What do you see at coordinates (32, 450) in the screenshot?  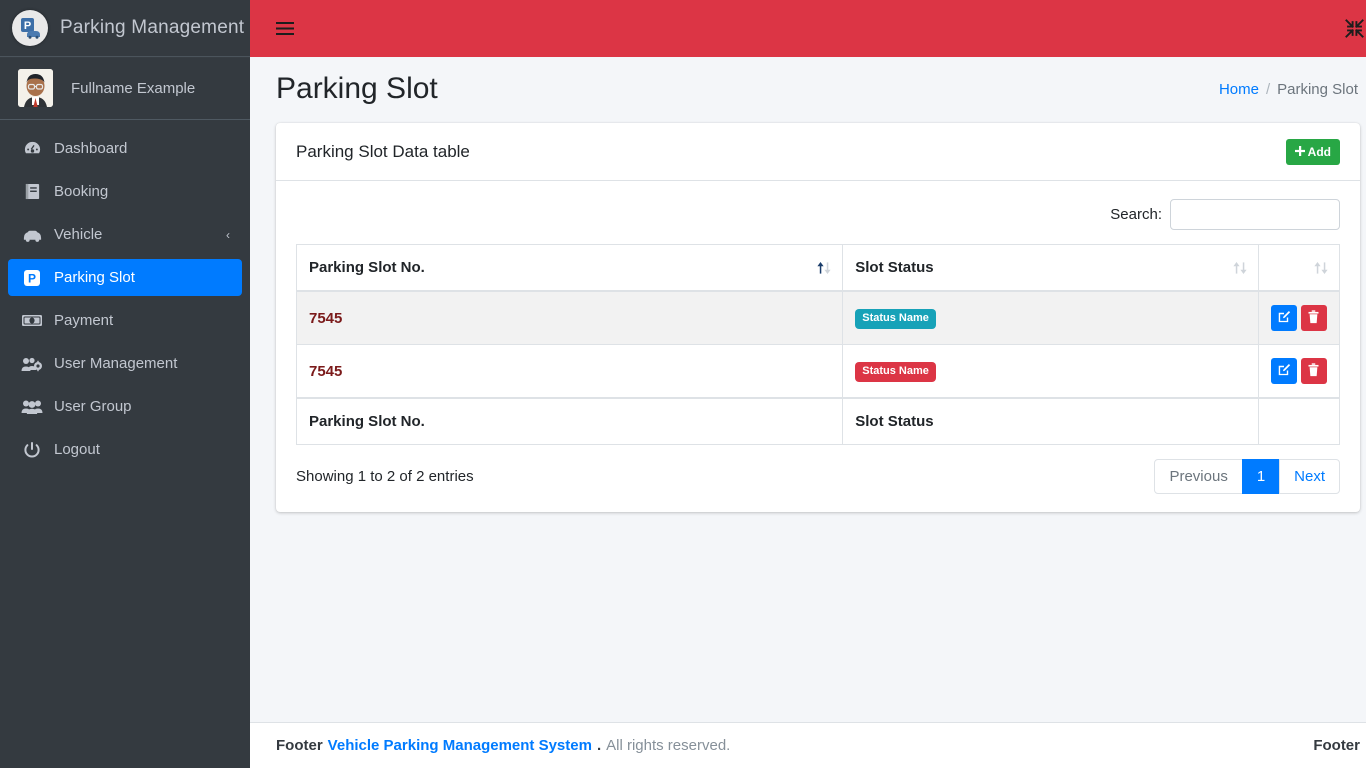 I see `power-off-icon` at bounding box center [32, 450].